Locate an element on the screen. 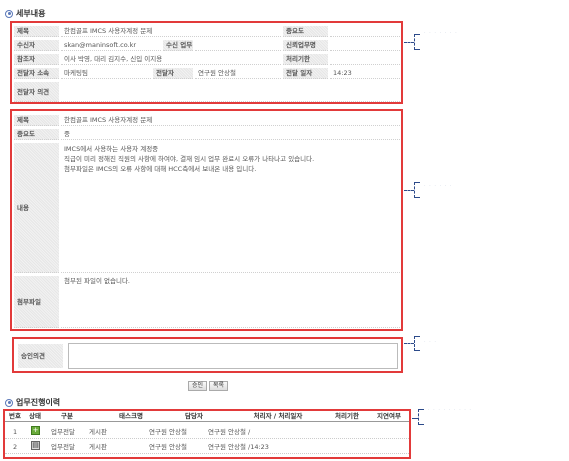 The image size is (569, 461). callout-note: · · · · · · is located at coordinates (438, 186).